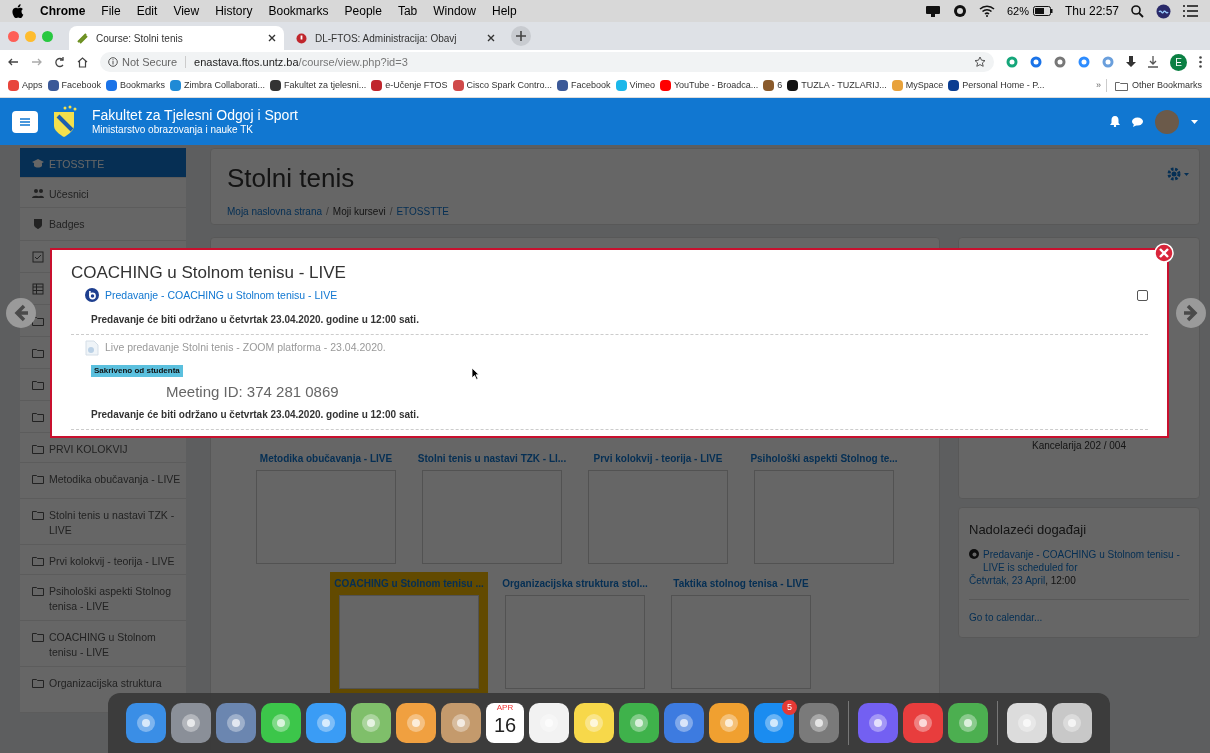 Image resolution: width=1210 pixels, height=753 pixels. I want to click on address-field: Not Secure enastava.ftos.untz.ba/course/view.php?id=3, so click(547, 62).